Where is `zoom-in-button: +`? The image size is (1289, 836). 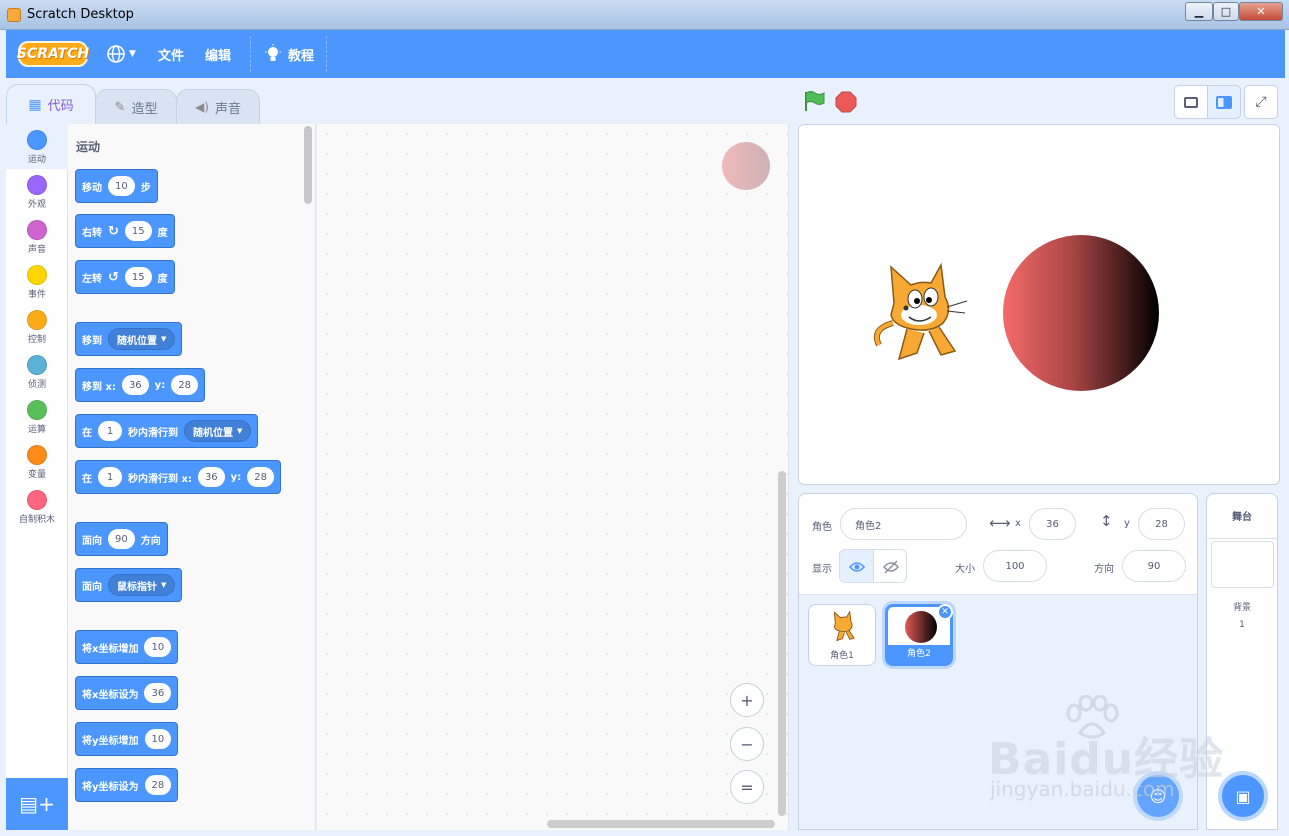
zoom-in-button: + is located at coordinates (747, 700).